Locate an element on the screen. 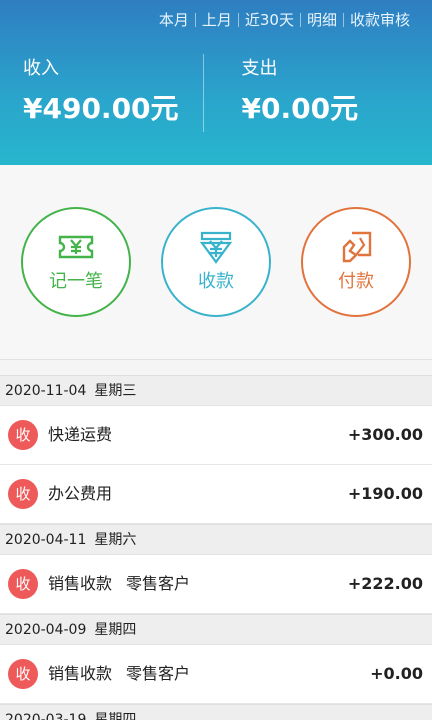  filter-this-month: 本月 is located at coordinates (174, 20).